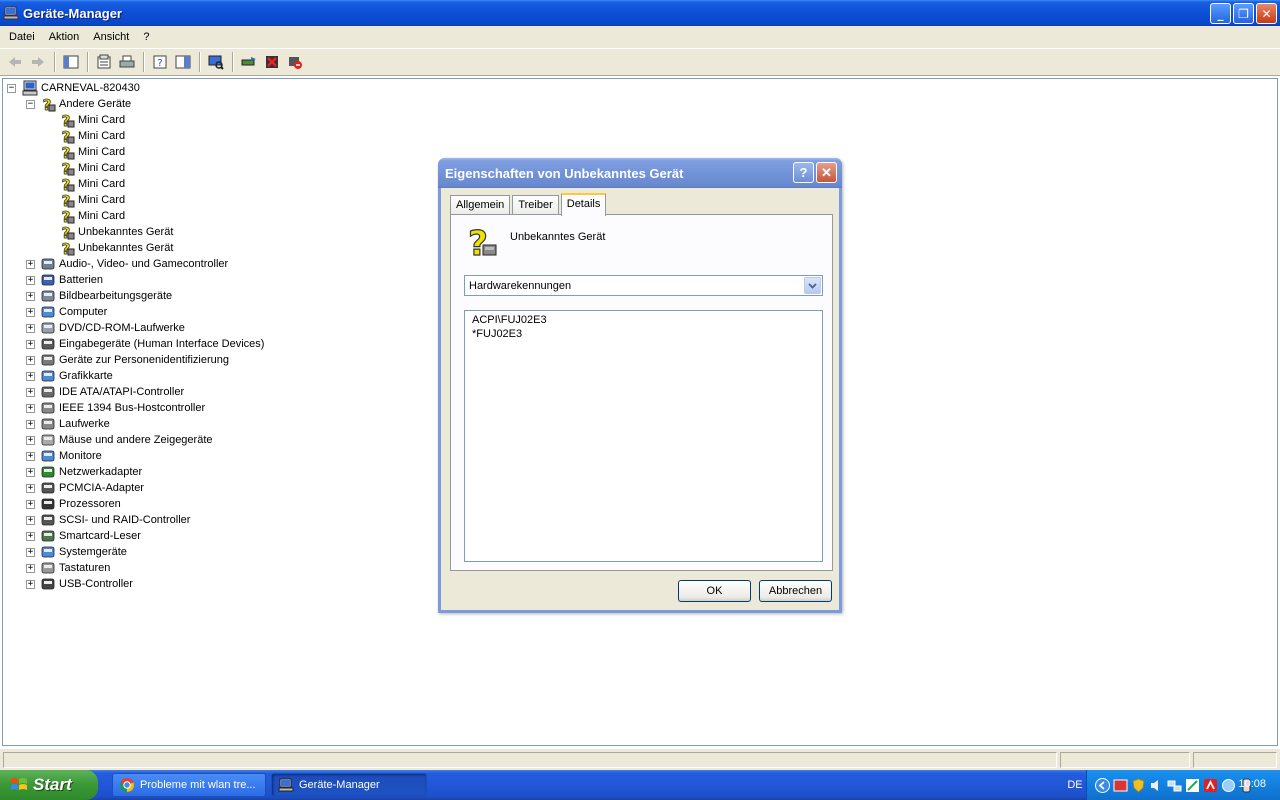 The height and width of the screenshot is (800, 1280). I want to click on cancel-button: Abbrechen, so click(795, 591).